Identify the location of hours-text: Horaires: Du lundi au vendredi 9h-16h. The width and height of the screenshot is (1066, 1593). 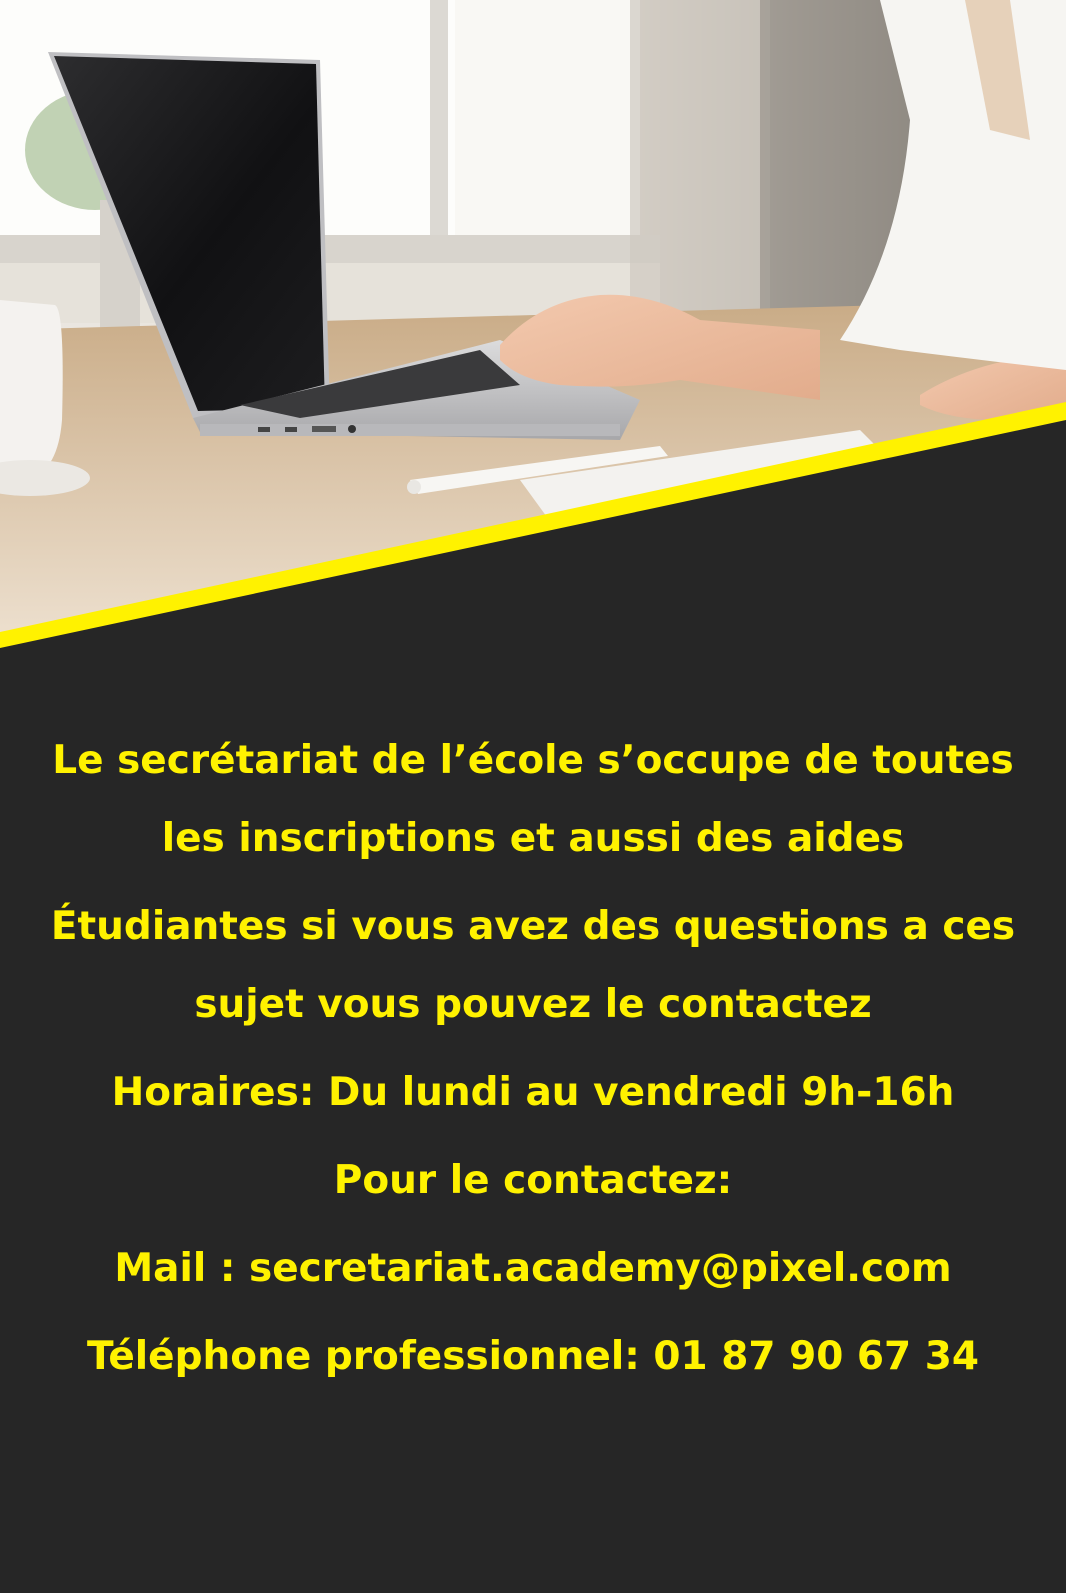
(533, 1092).